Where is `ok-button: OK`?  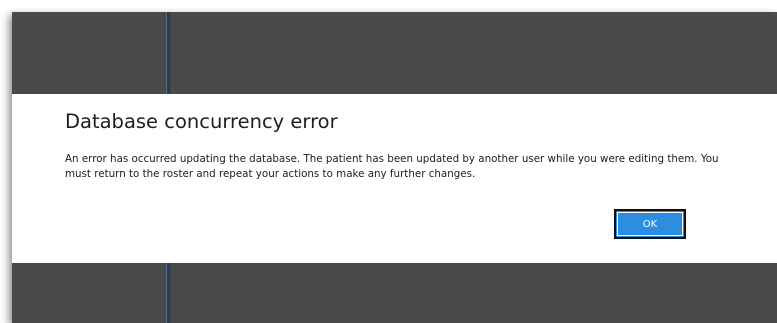
ok-button: OK is located at coordinates (650, 224).